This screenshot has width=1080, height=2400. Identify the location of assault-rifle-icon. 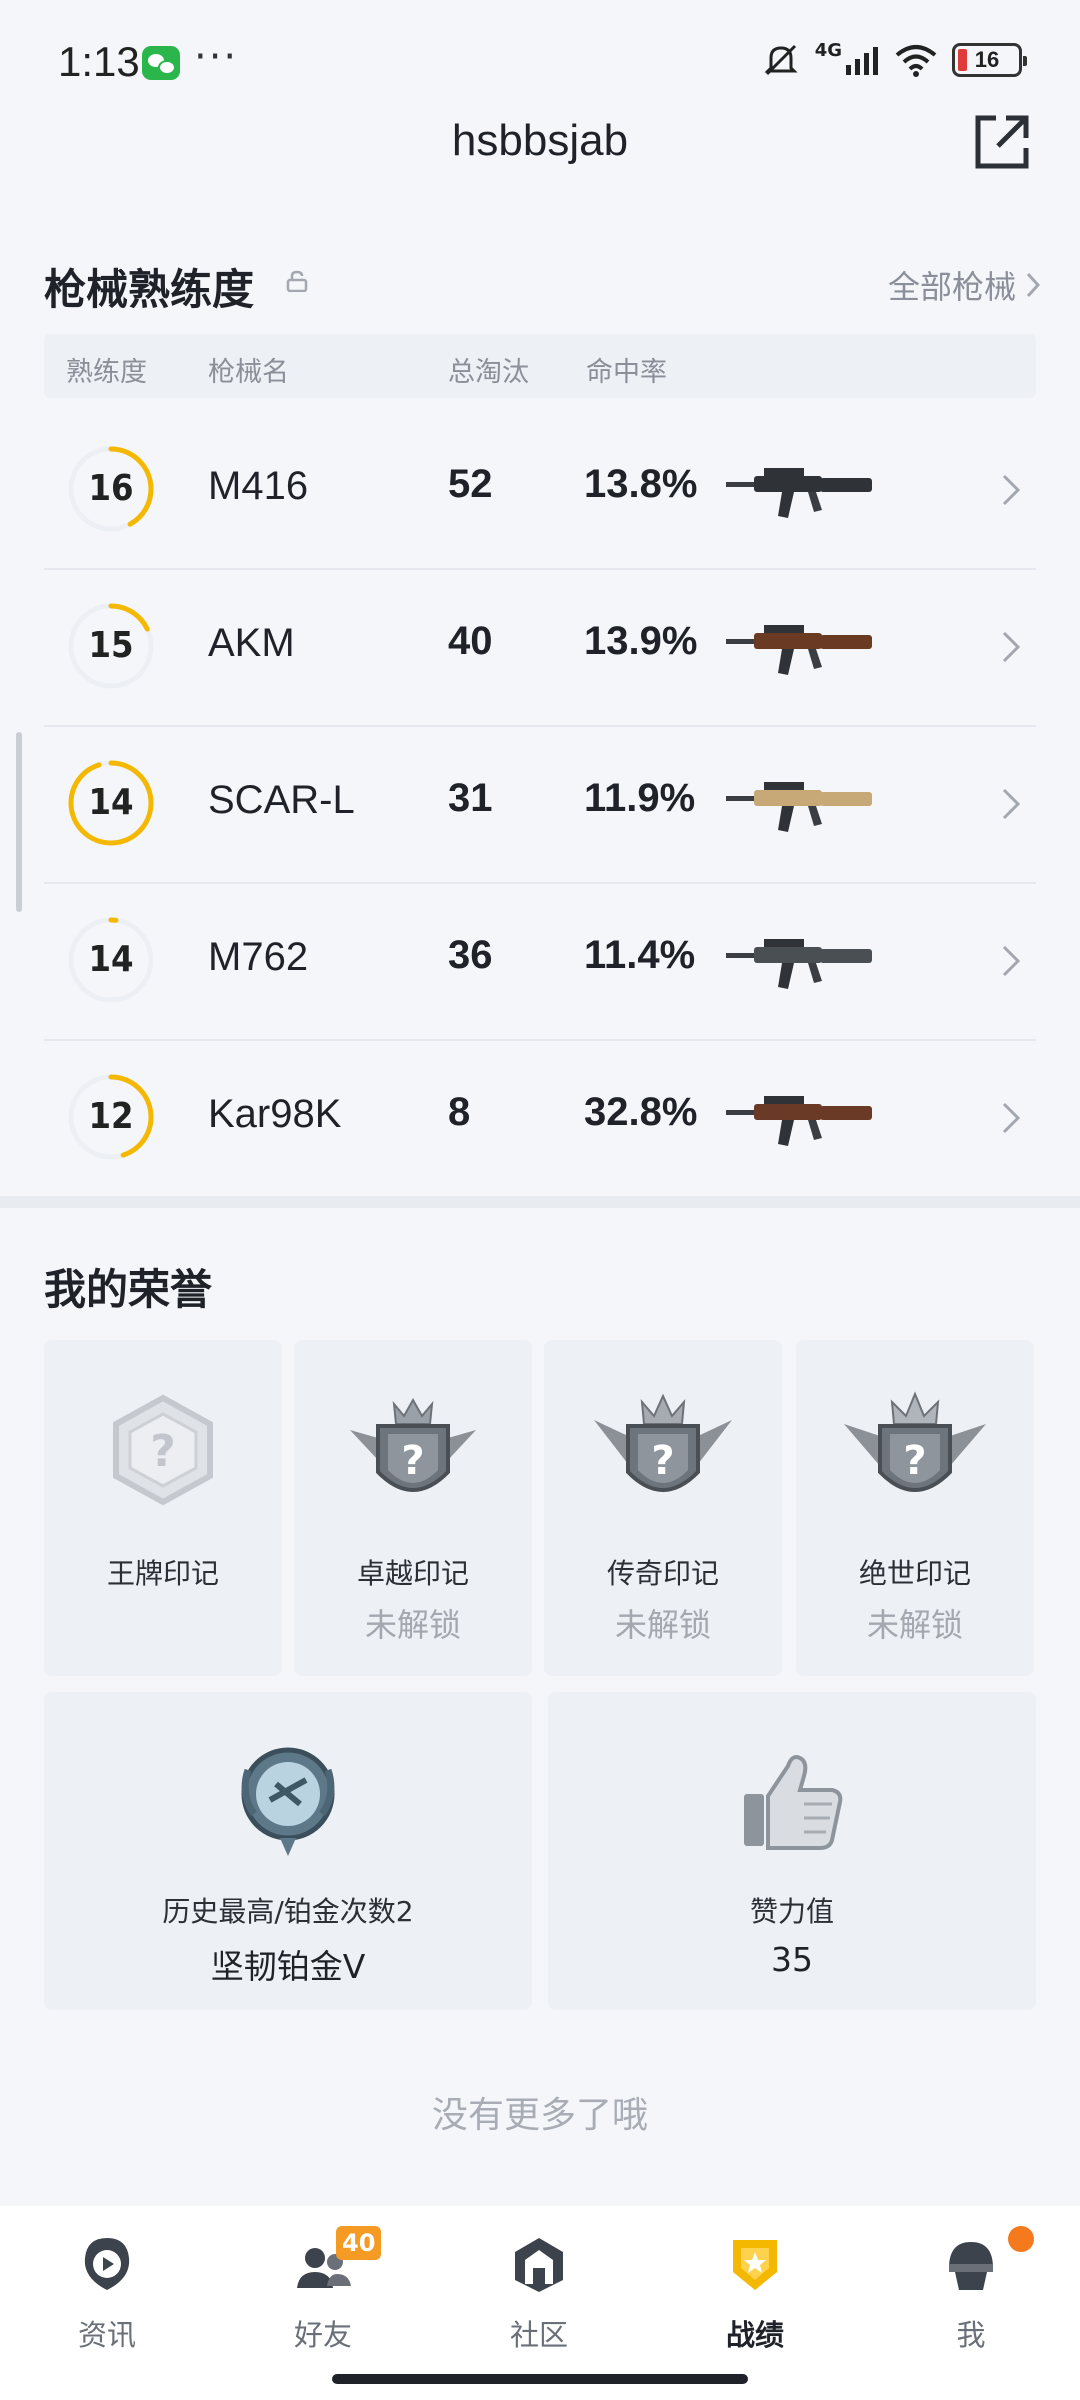
(799, 493).